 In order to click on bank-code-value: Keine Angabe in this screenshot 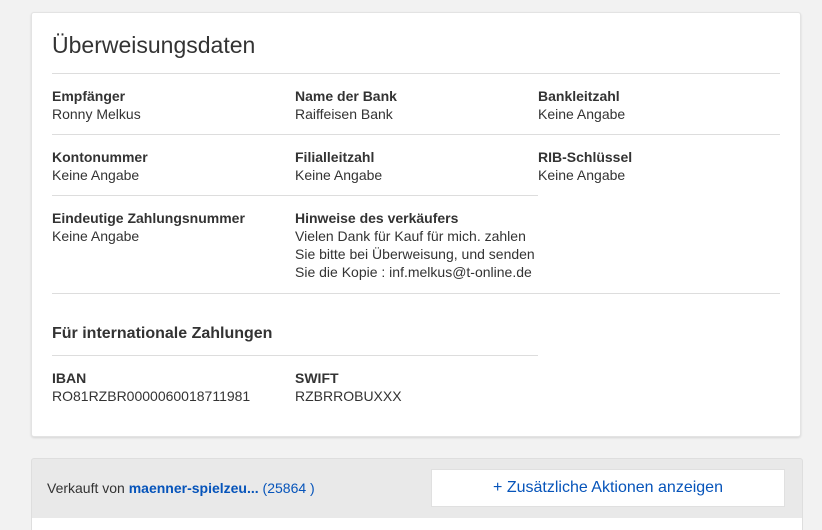, I will do `click(582, 114)`.